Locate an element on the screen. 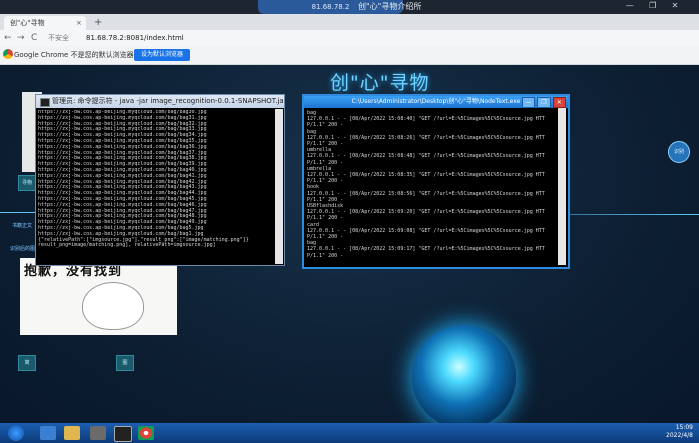 This screenshot has height=443, width=699. browser-tab: 创"心"寻物 is located at coordinates (45, 23).